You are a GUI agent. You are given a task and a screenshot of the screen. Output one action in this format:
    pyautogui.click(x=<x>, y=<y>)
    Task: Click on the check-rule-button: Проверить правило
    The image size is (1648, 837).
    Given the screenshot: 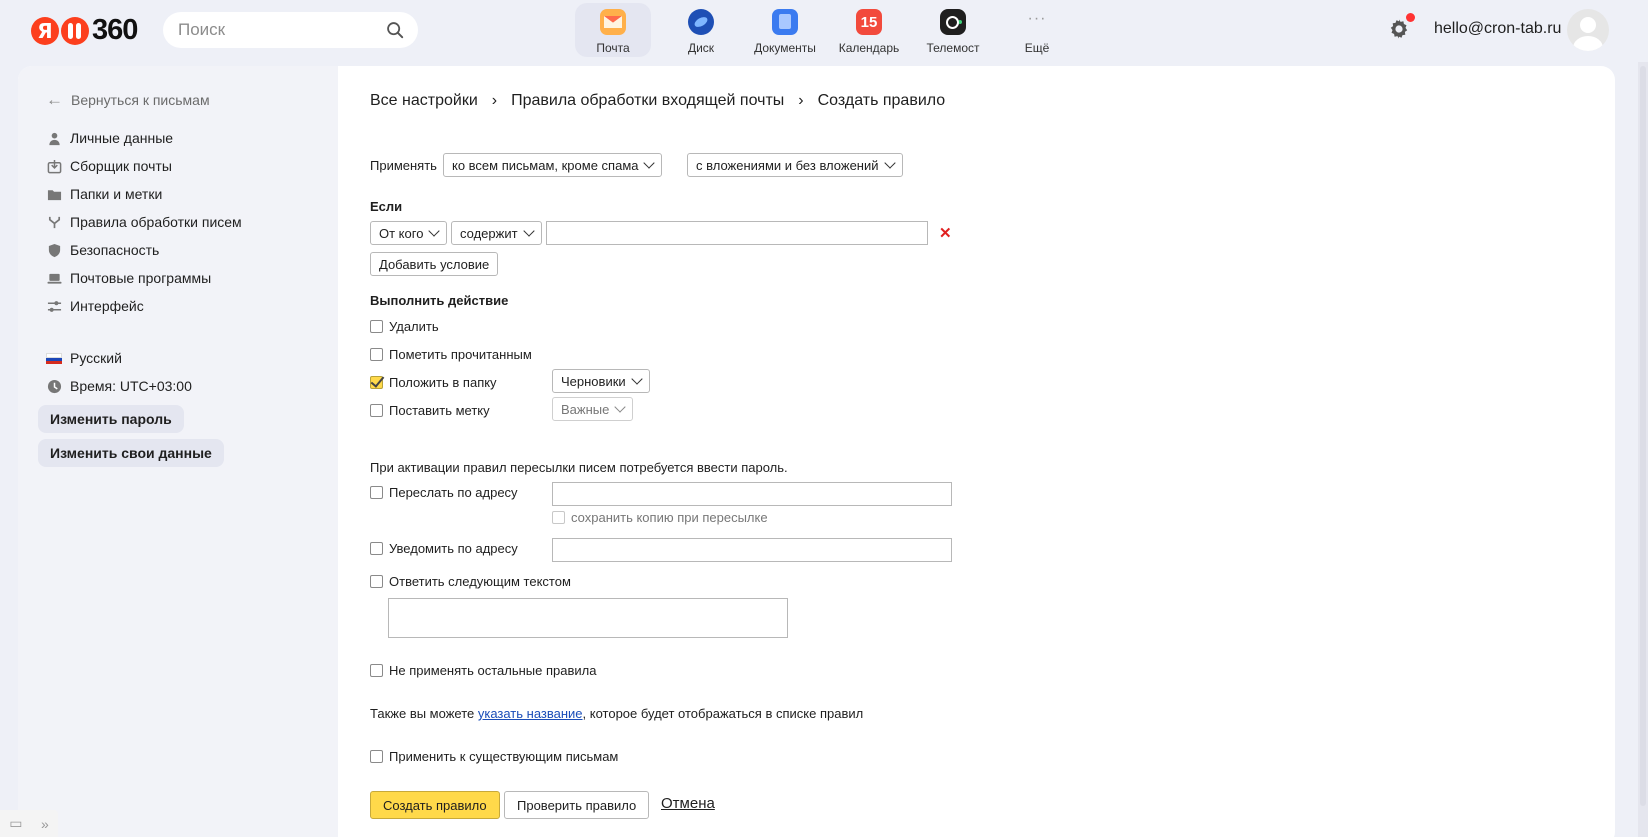 What is the action you would take?
    pyautogui.click(x=577, y=805)
    